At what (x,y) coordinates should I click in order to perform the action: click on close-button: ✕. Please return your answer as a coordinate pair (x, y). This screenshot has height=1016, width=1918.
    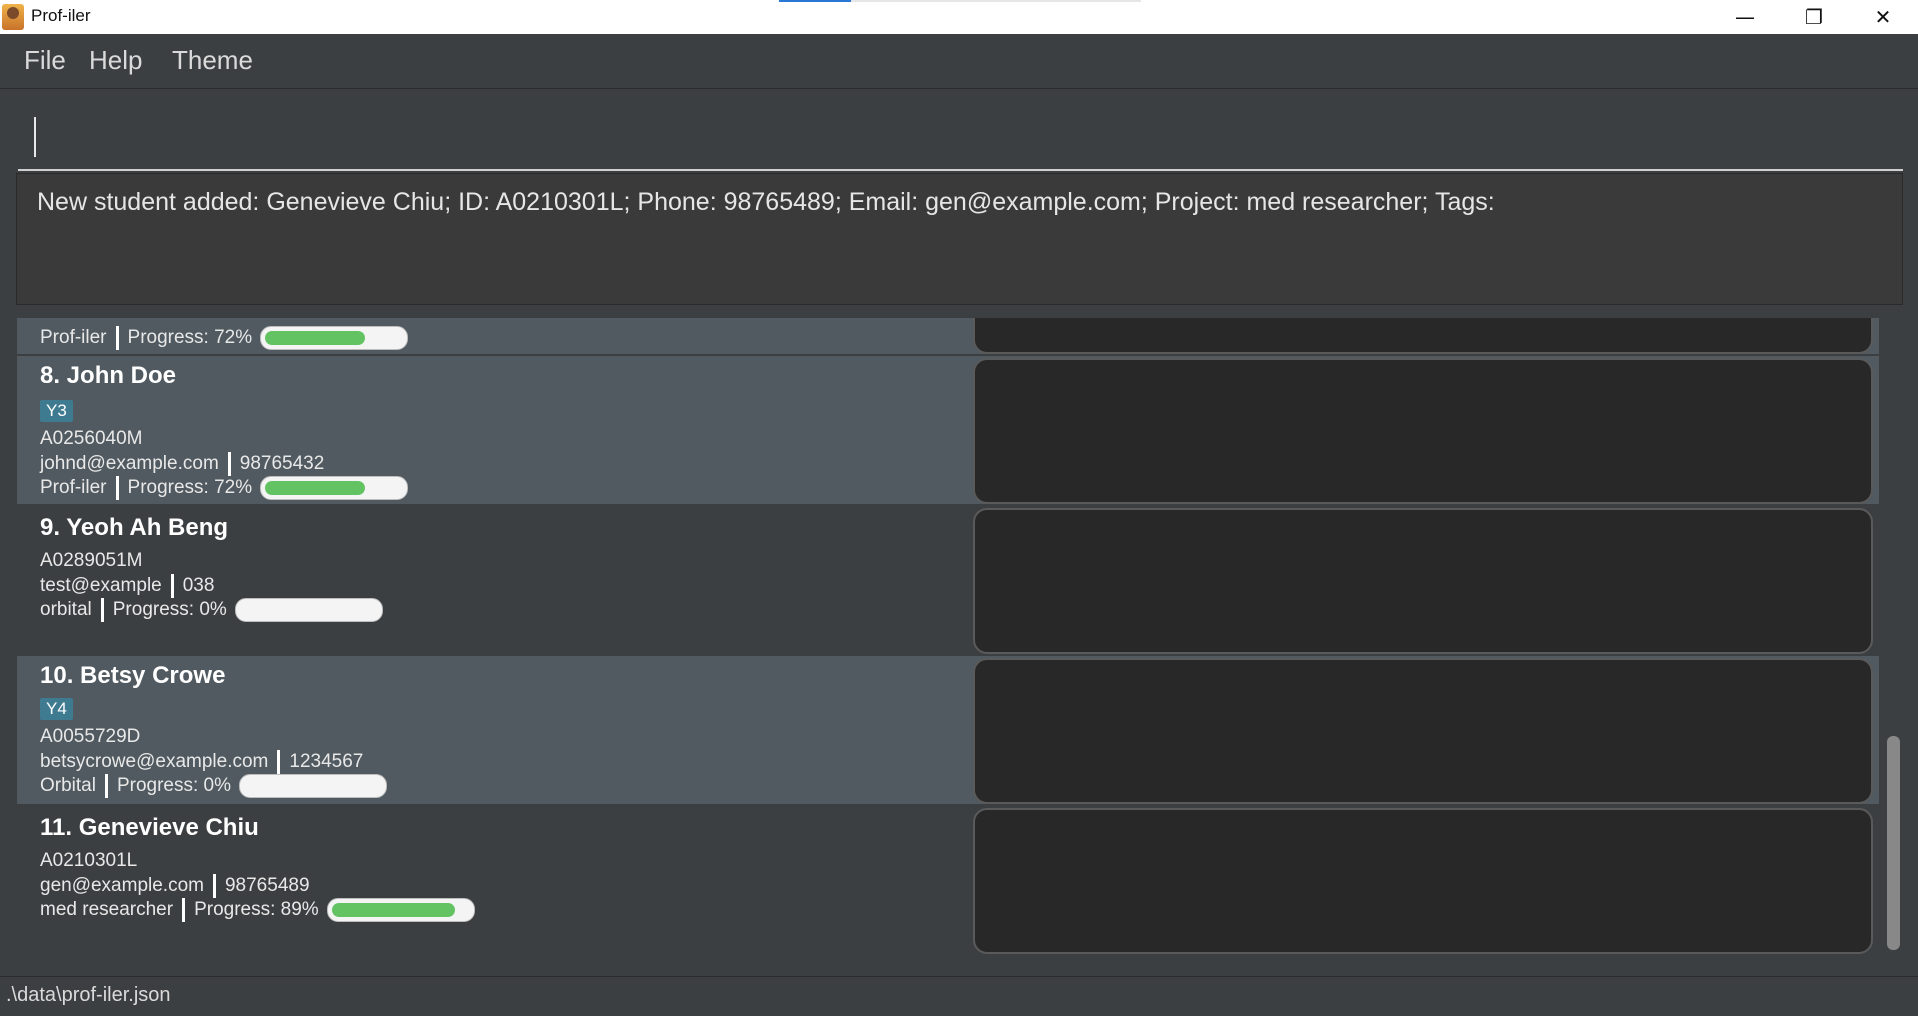
    Looking at the image, I should click on (1883, 17).